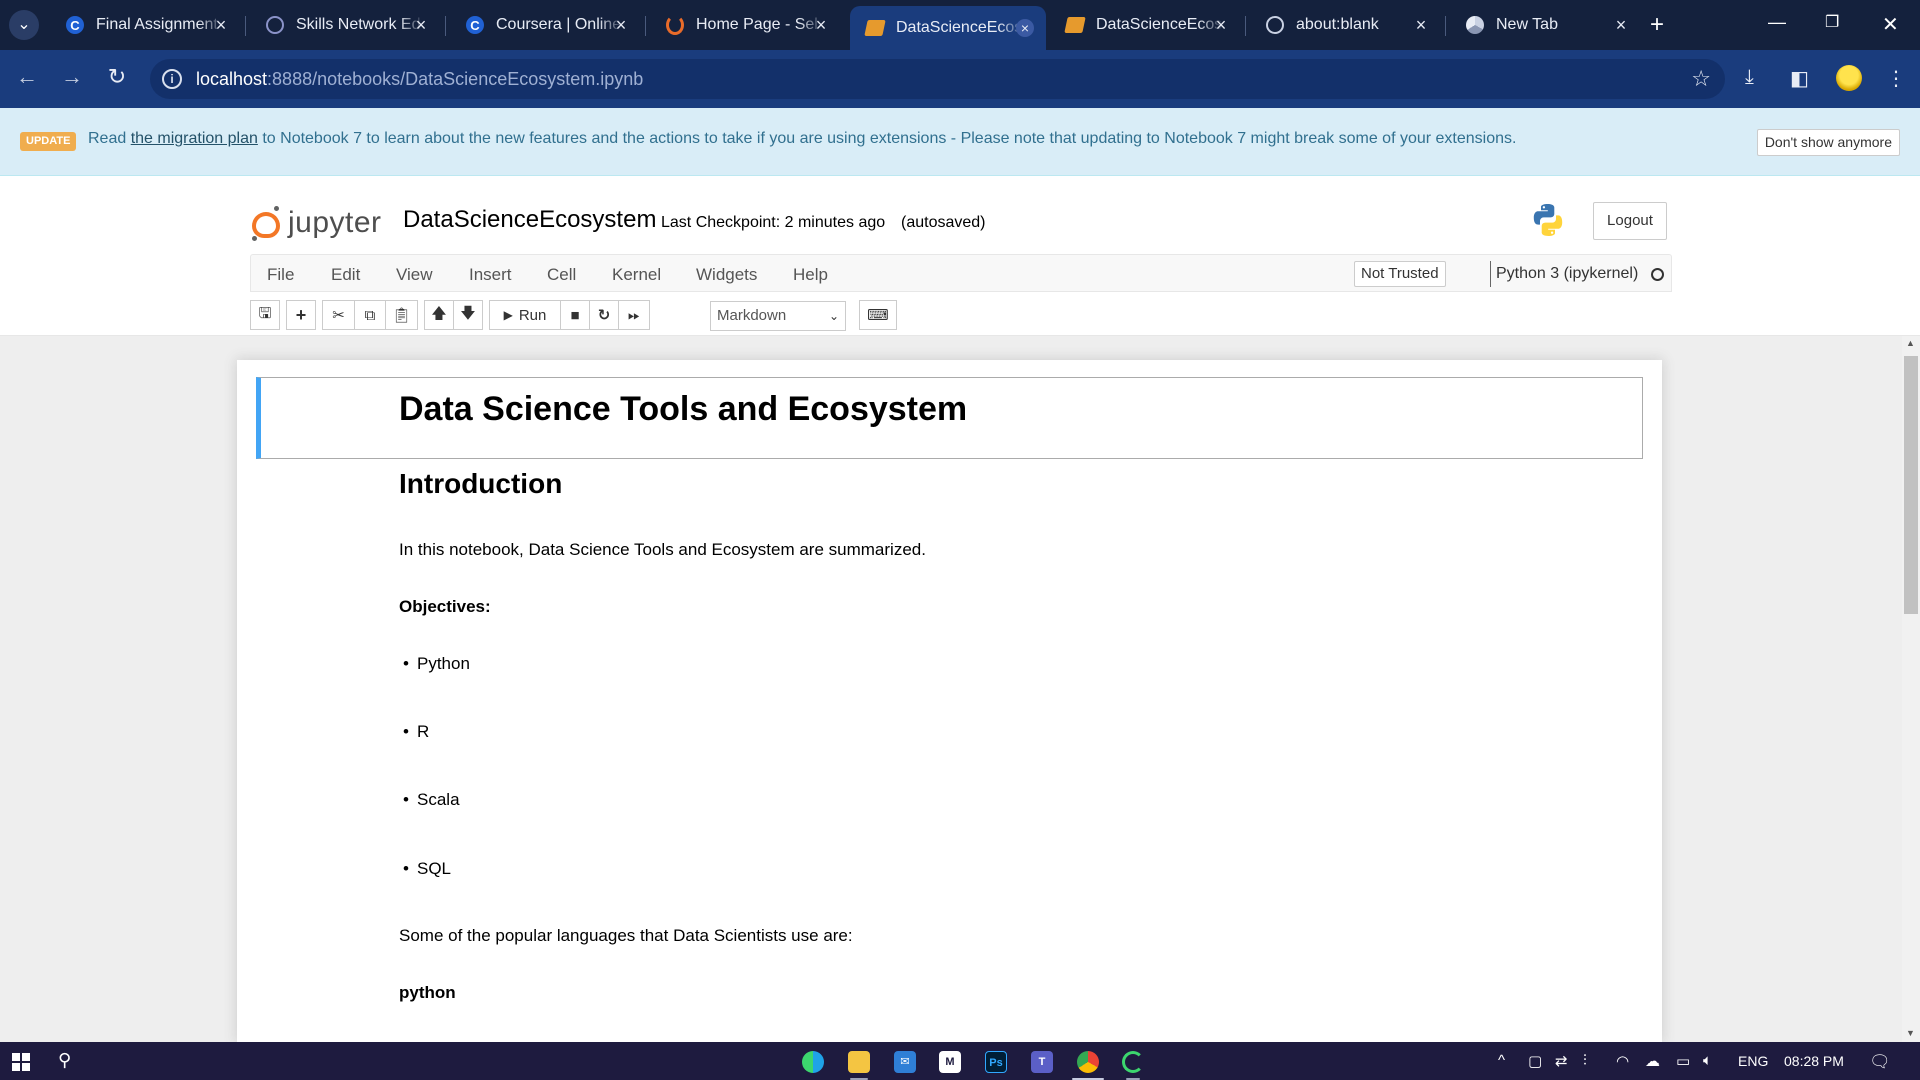  What do you see at coordinates (1561, 1061) in the screenshot?
I see `settings-sliders-icon: ⇄` at bounding box center [1561, 1061].